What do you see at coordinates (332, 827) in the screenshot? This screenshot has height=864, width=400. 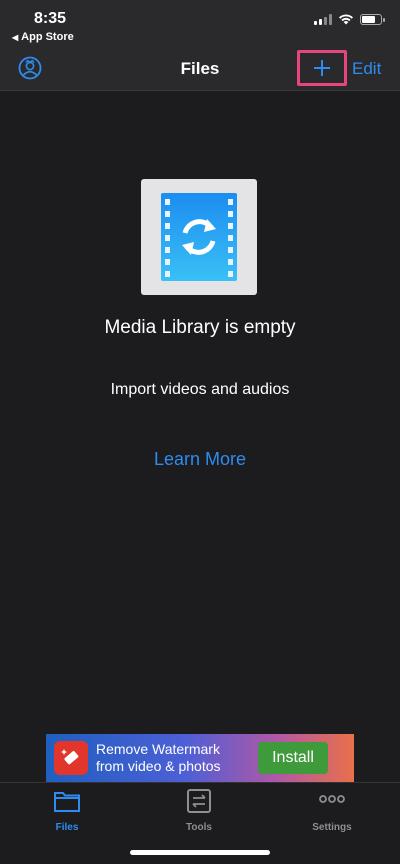 I see `tab-settings-label: Settings` at bounding box center [332, 827].